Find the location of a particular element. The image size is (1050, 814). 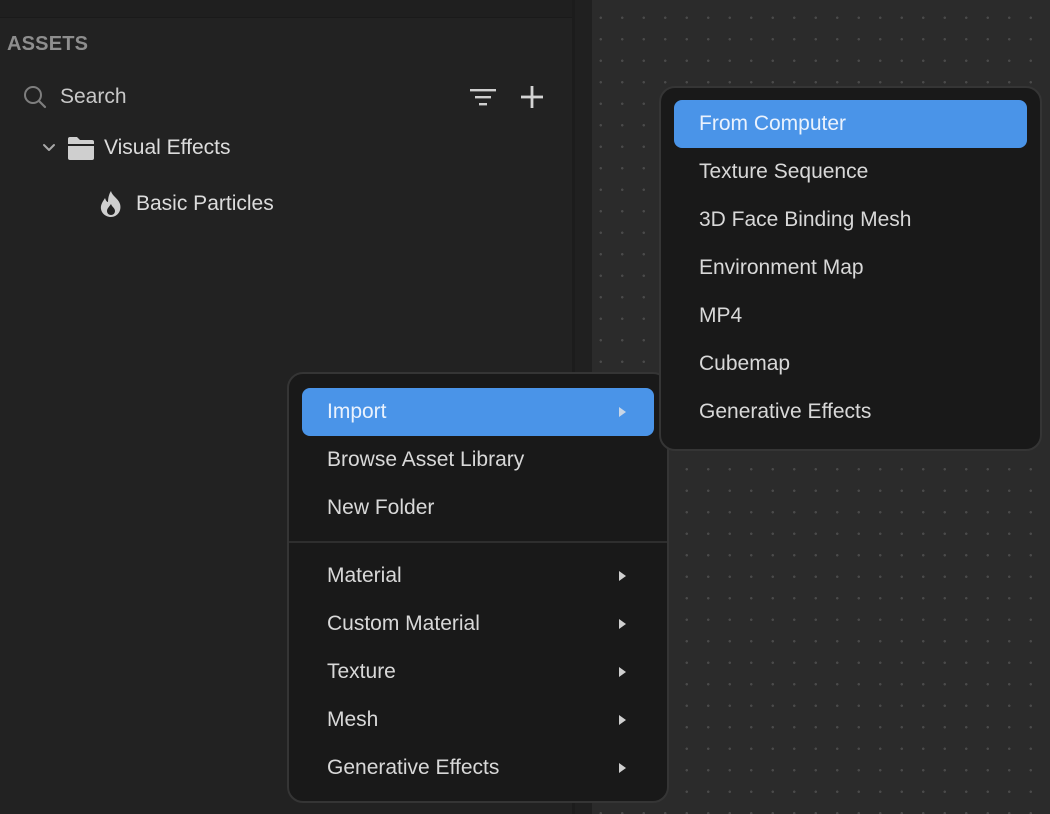

menu-item-import: Import is located at coordinates (478, 412).